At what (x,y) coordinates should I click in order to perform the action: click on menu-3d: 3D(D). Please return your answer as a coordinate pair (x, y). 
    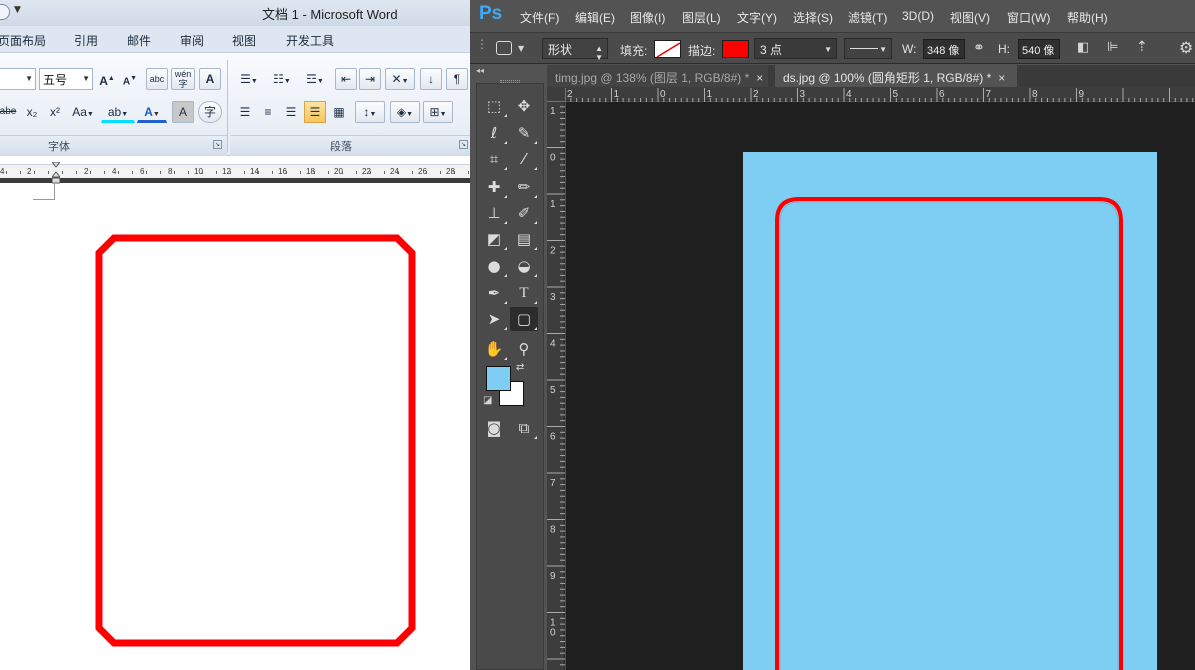
    Looking at the image, I should click on (918, 16).